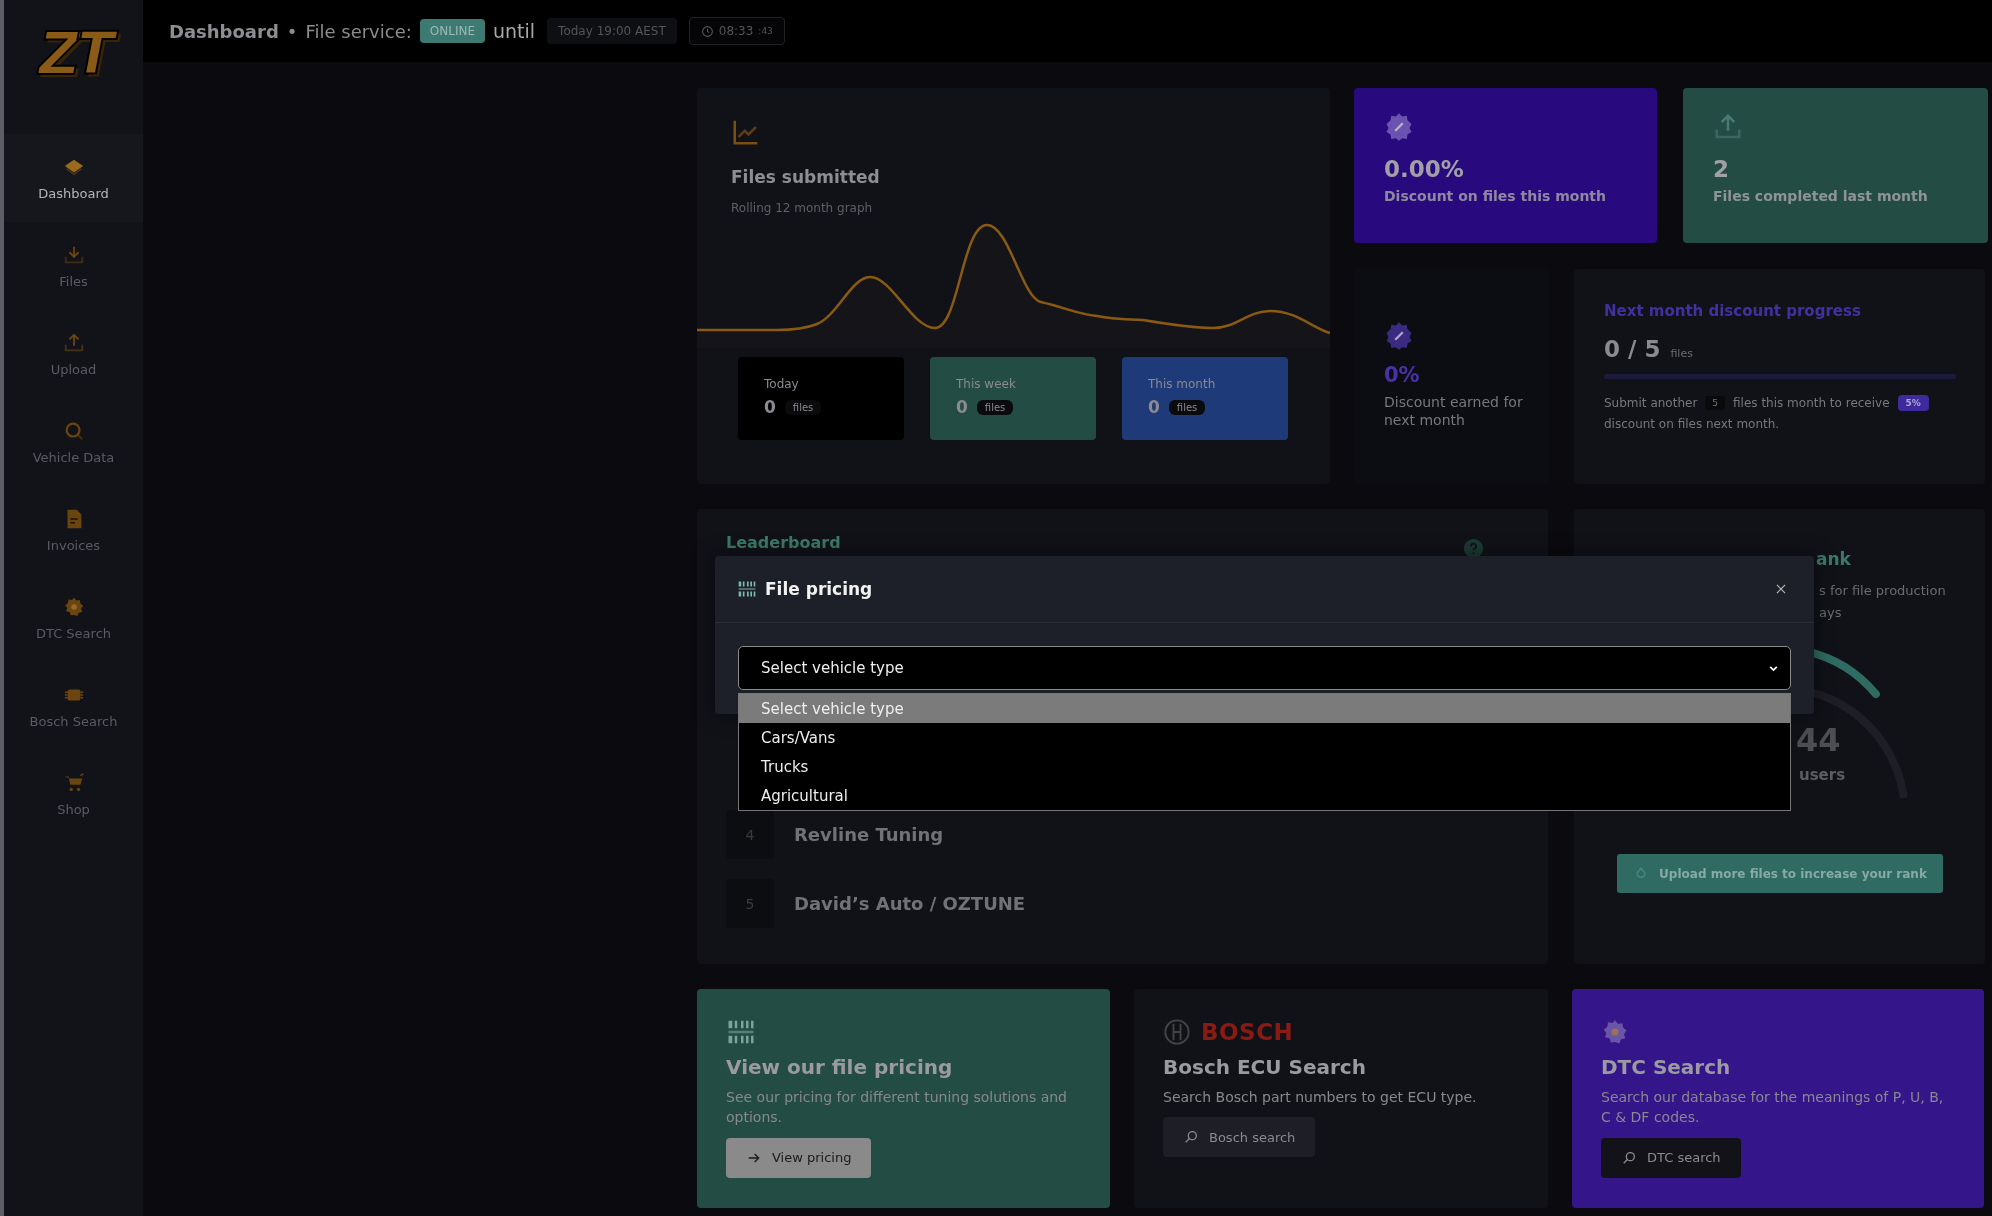 This screenshot has height=1216, width=1992. Describe the element at coordinates (869, 834) in the screenshot. I see `team-name: Revline Tuning` at that location.